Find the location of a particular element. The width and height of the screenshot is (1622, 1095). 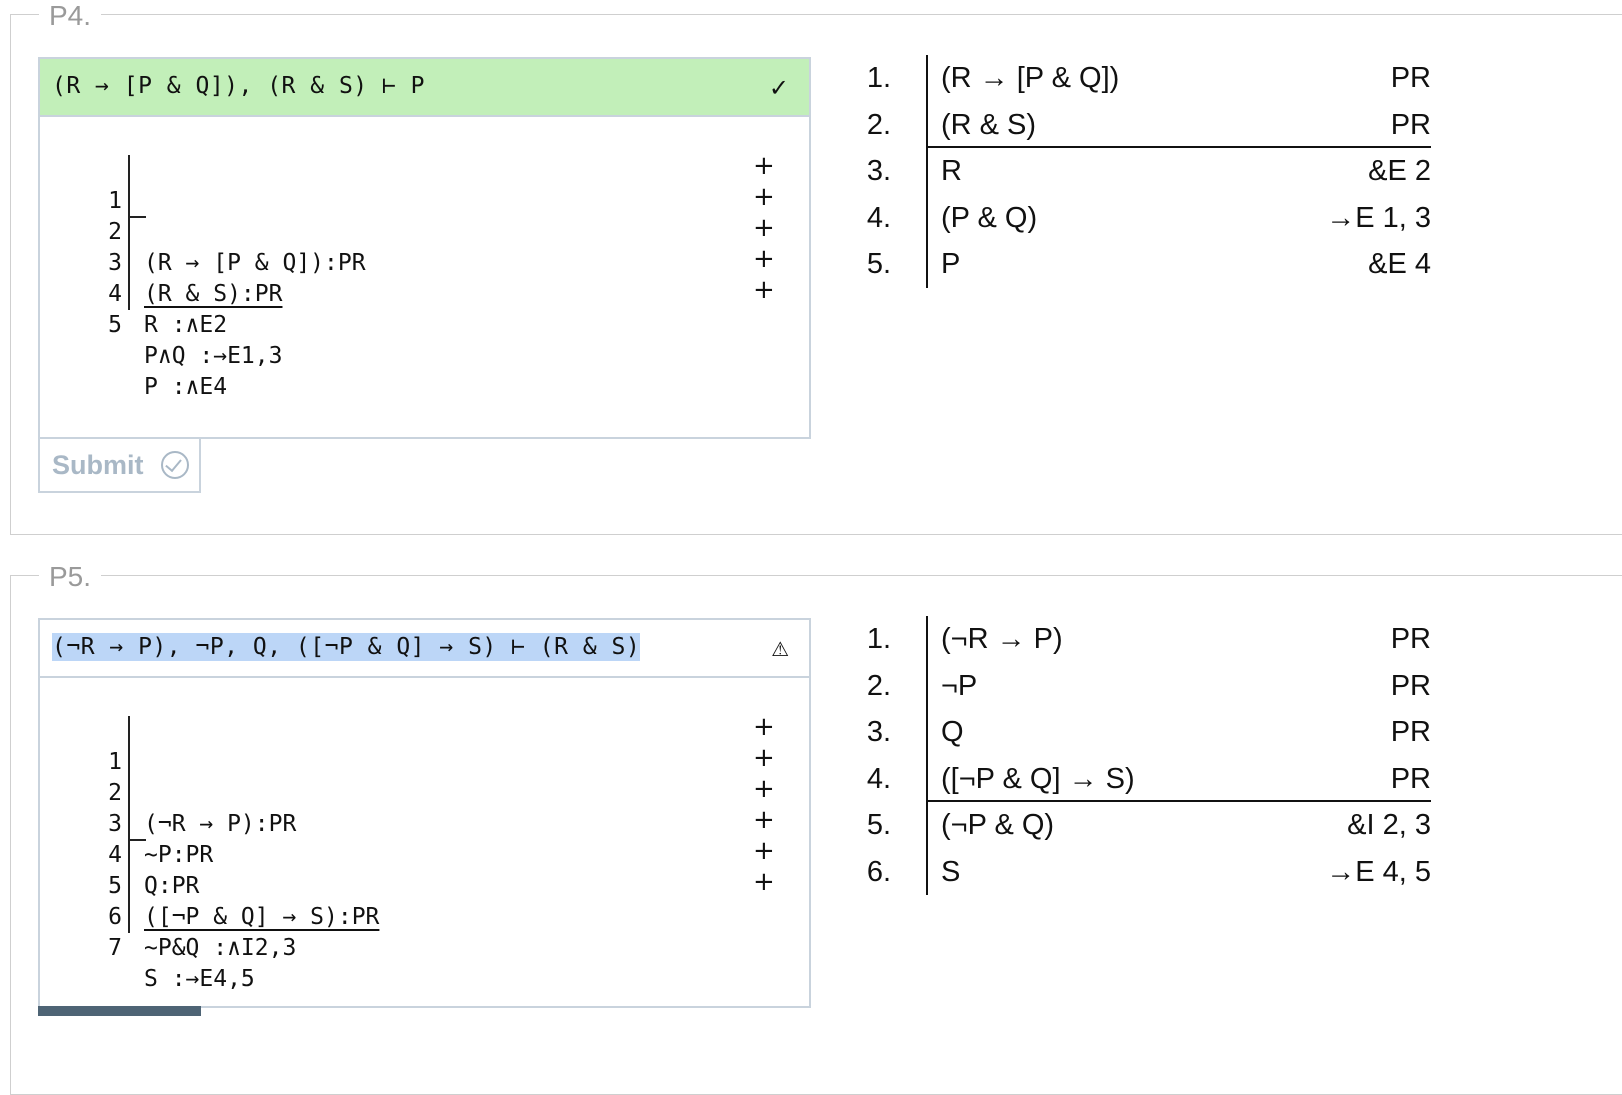

submit-button is located at coordinates (119, 1011).